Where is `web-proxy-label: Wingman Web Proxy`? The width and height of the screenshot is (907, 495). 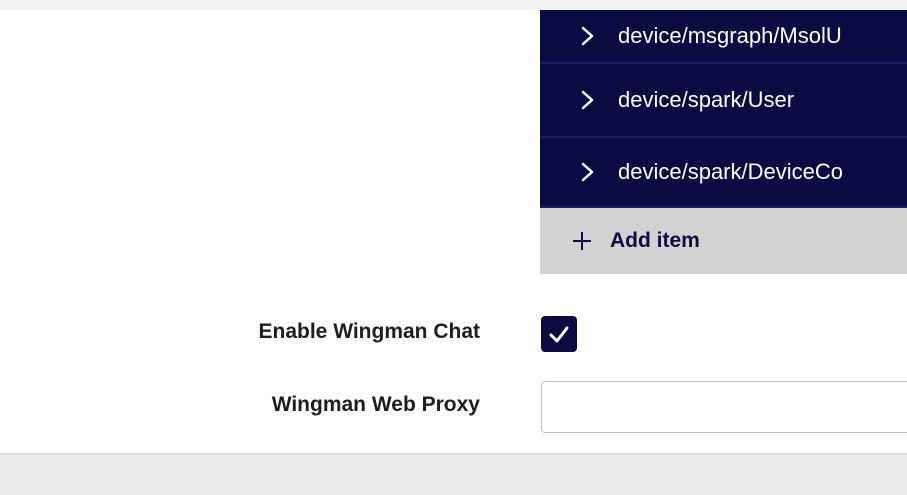
web-proxy-label: Wingman Web Proxy is located at coordinates (375, 404).